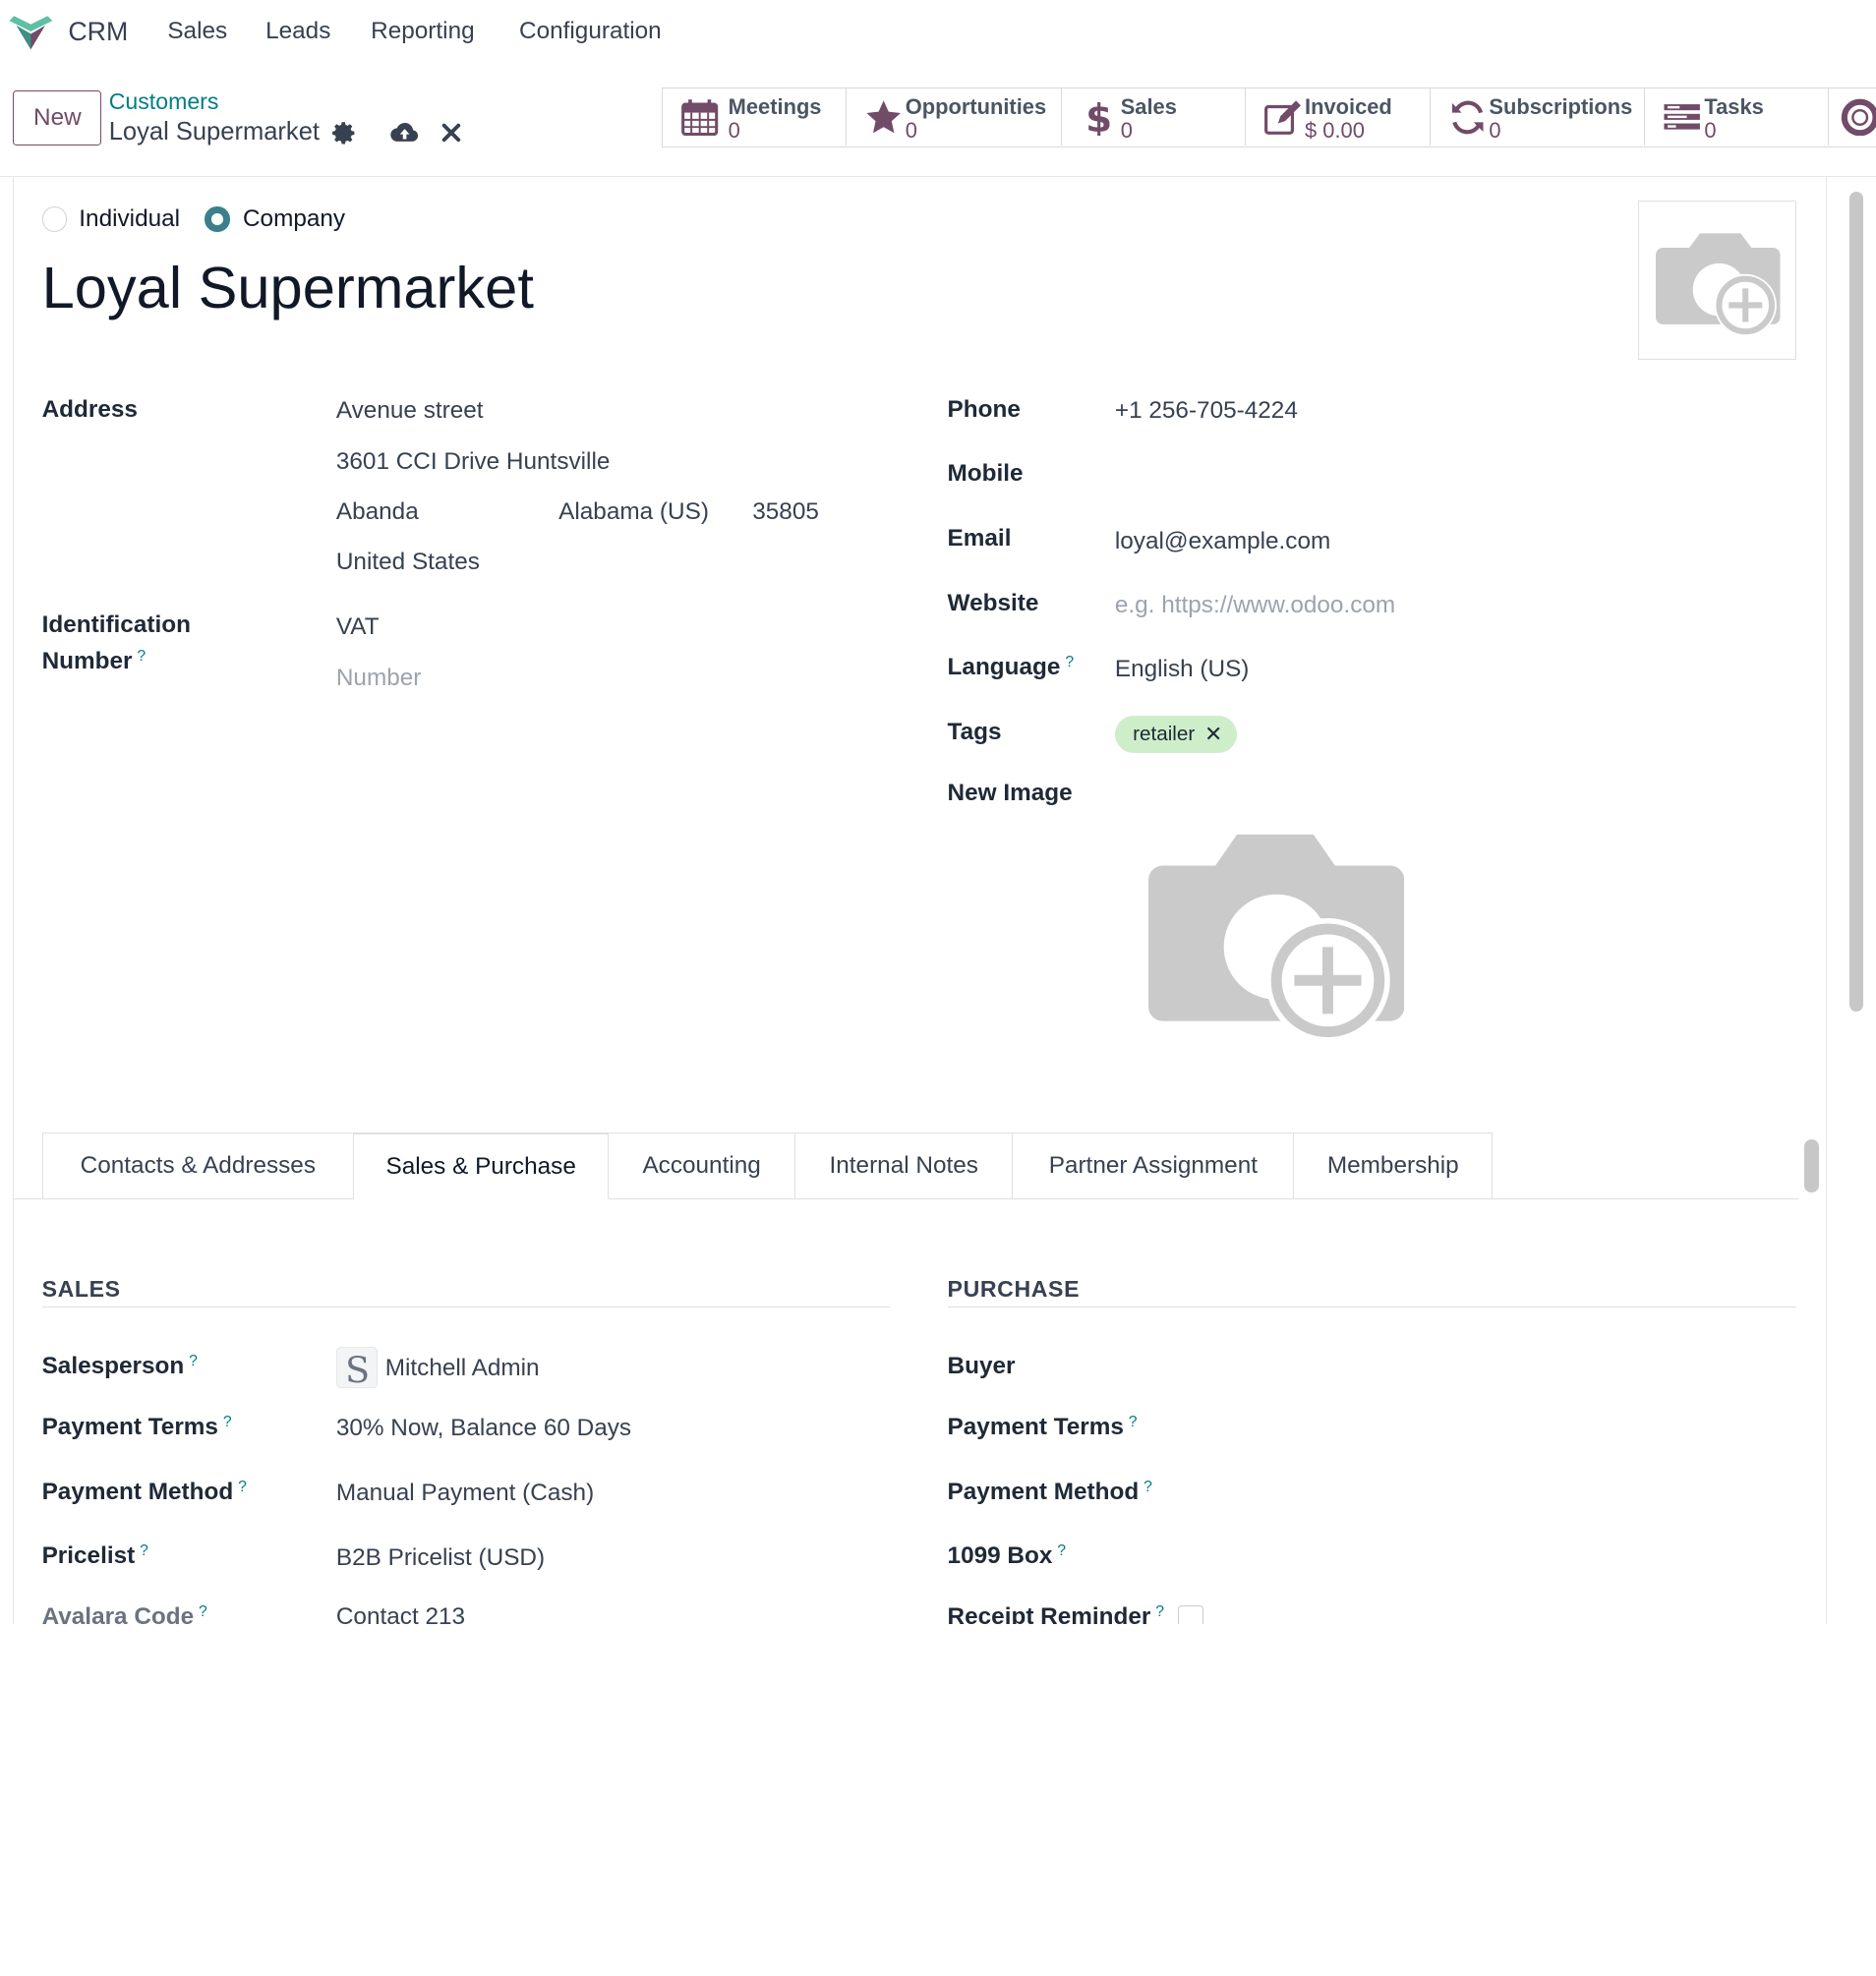 This screenshot has height=1976, width=1876. Describe the element at coordinates (466, 1307) in the screenshot. I see `sales-divider` at that location.